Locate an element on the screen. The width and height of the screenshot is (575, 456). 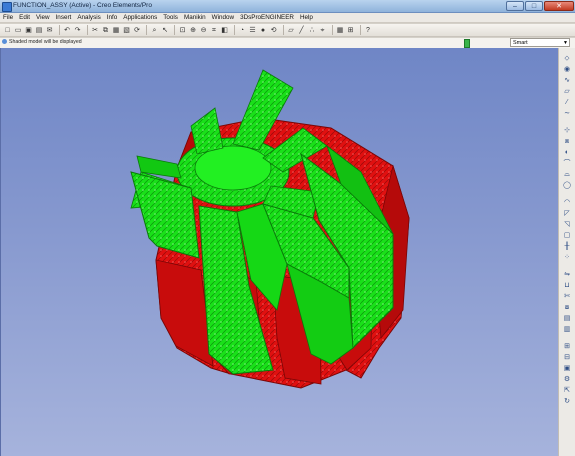
new-icon: □ is located at coordinates (7, 30).